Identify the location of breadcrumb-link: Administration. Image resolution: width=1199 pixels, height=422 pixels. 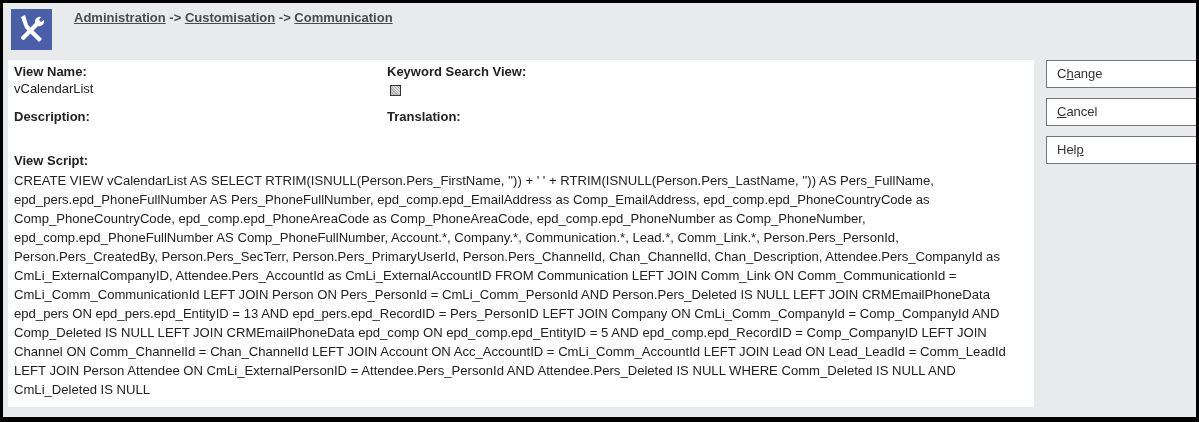
(120, 17).